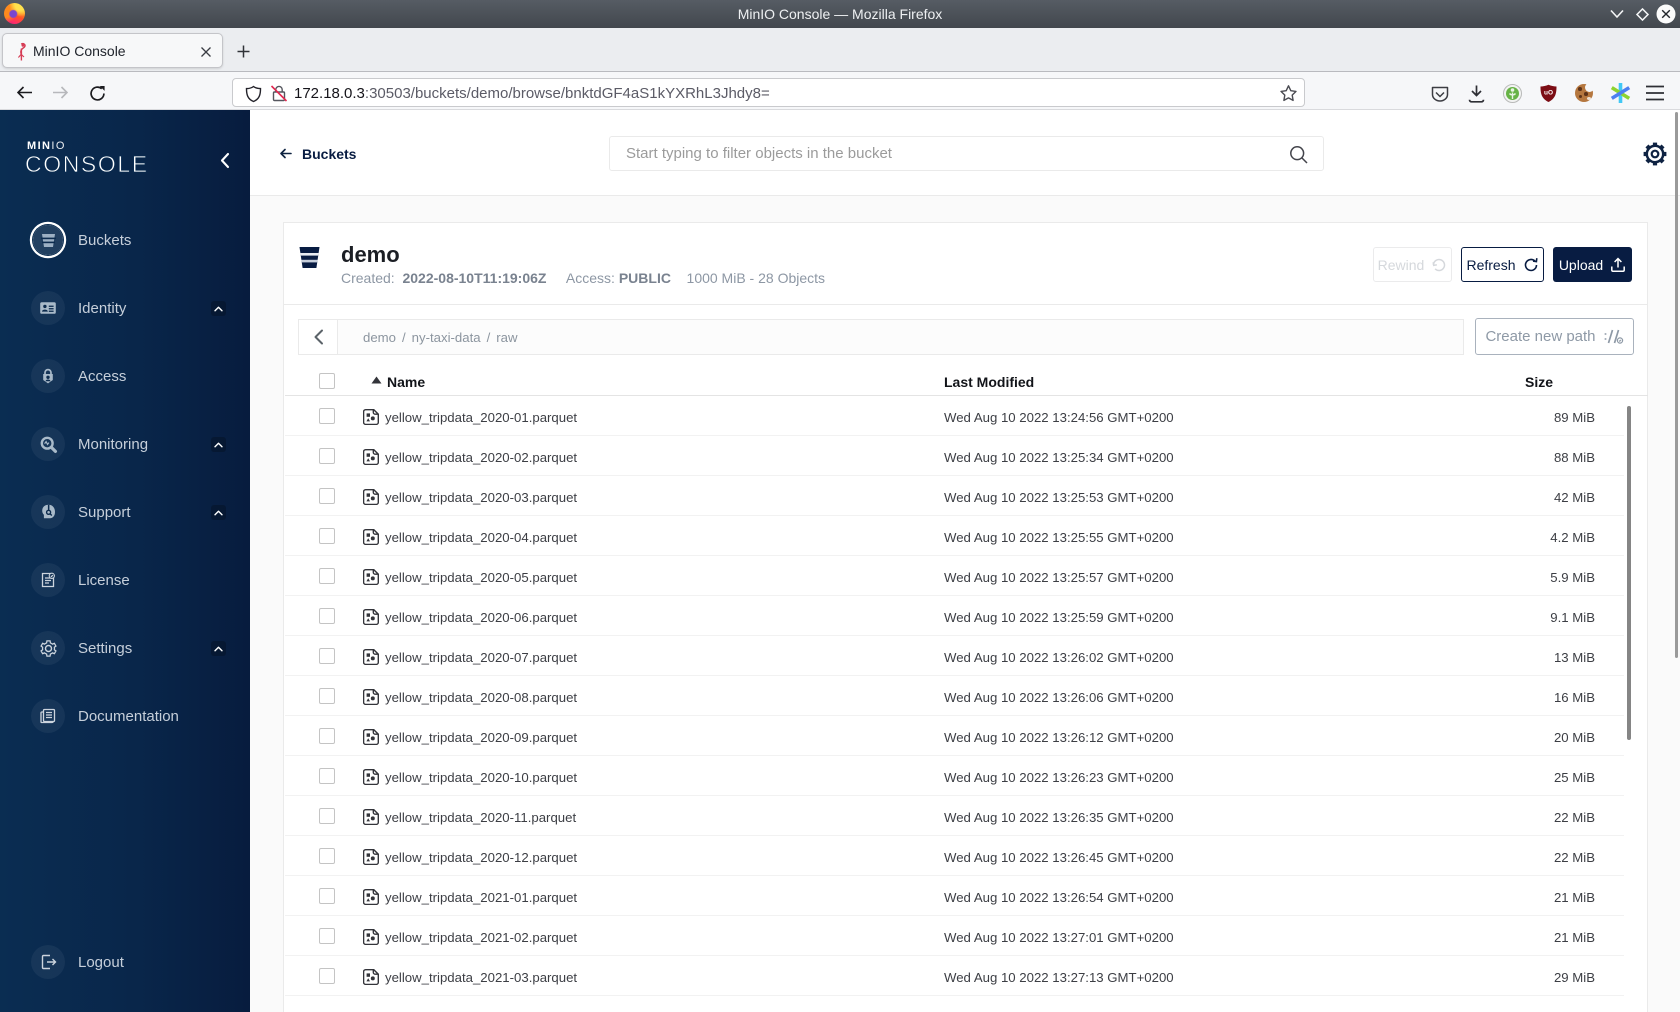  What do you see at coordinates (1548, 93) in the screenshot?
I see `svg-text: uO` at bounding box center [1548, 93].